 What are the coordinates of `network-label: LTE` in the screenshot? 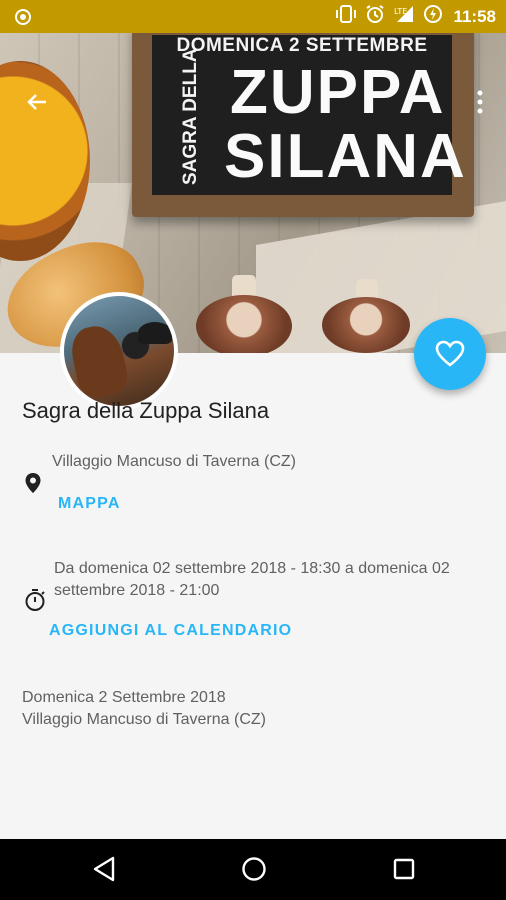 It's located at (400, 11).